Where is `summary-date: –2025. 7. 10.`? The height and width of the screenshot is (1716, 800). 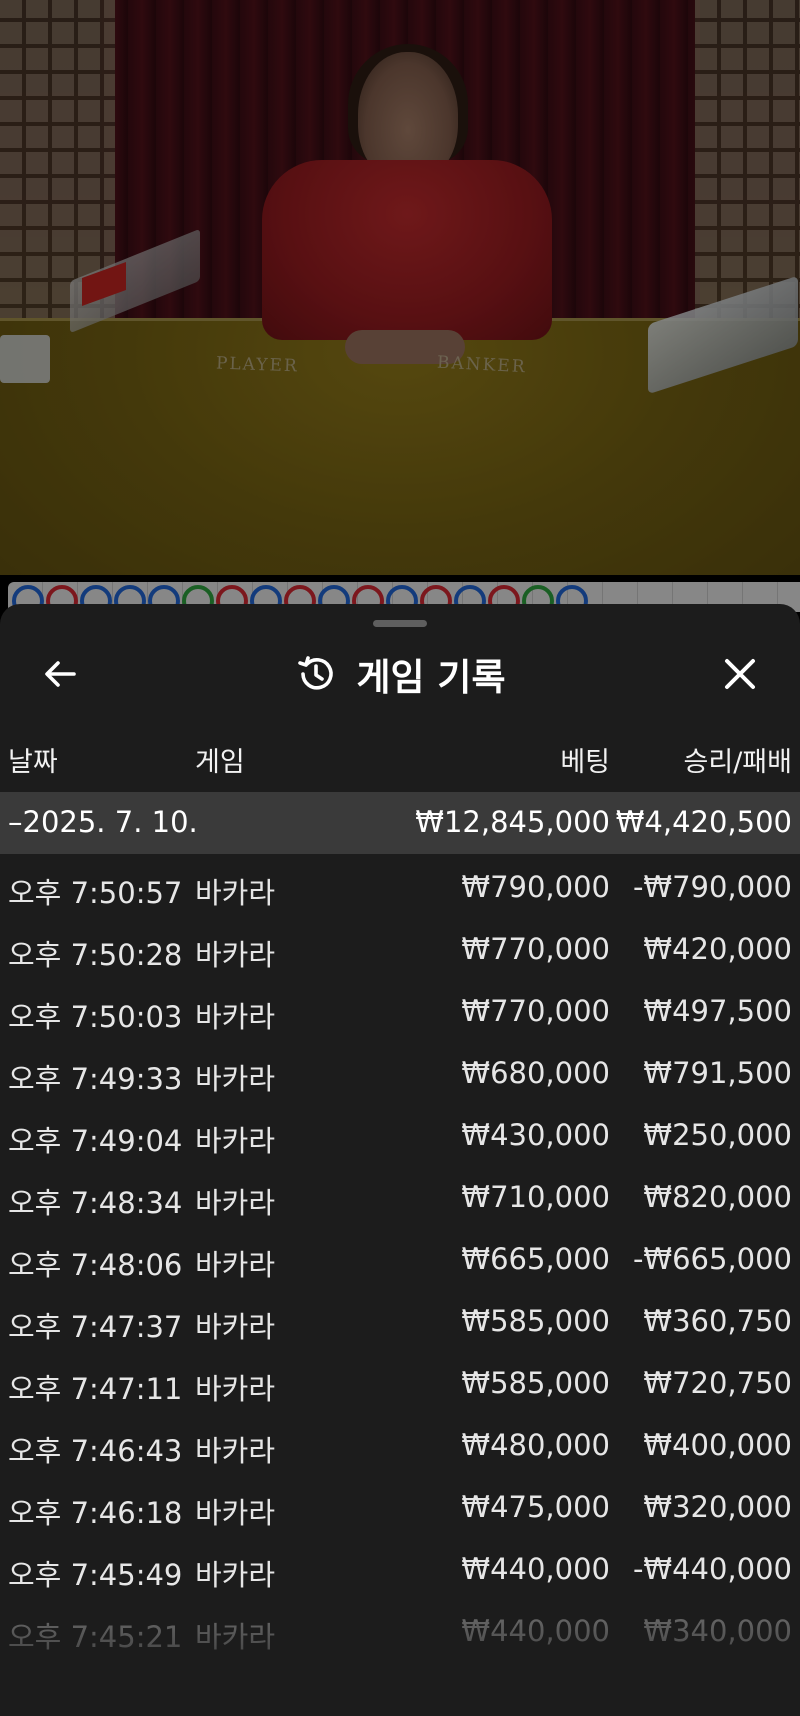 summary-date: –2025. 7. 10. is located at coordinates (103, 822).